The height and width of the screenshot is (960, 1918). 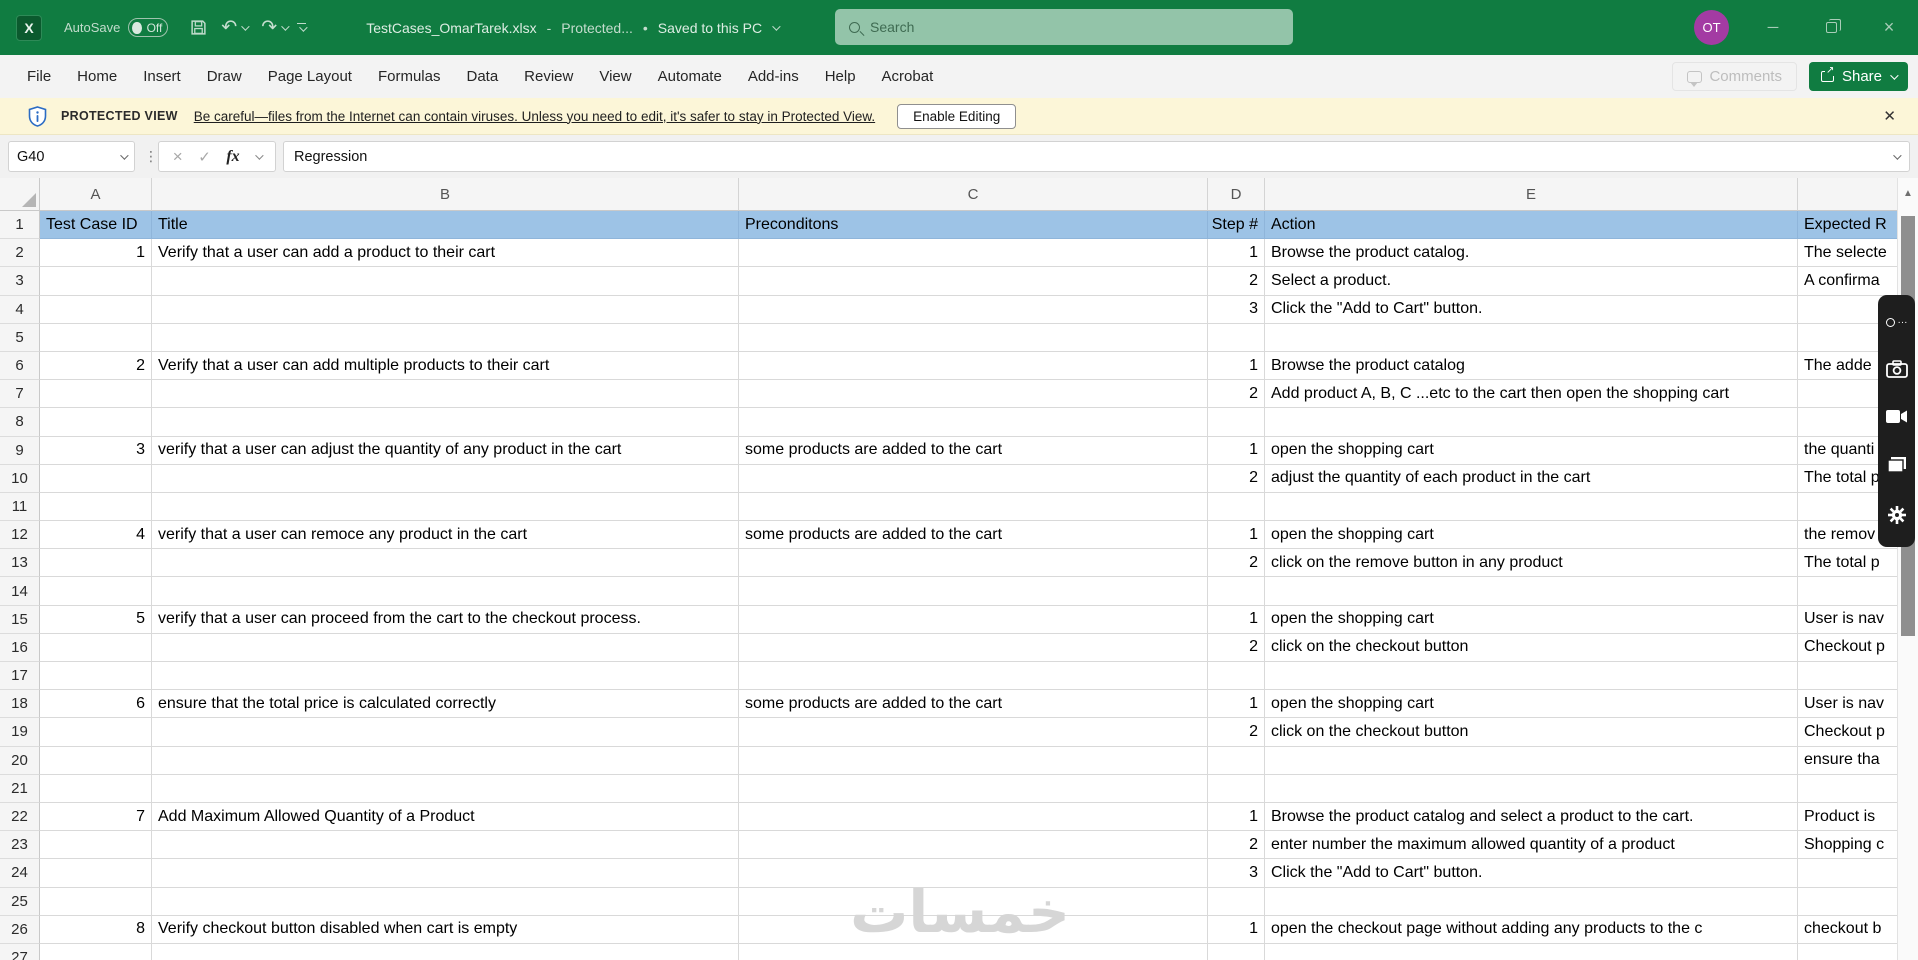 I want to click on cell-A12: 4, so click(x=96, y=535).